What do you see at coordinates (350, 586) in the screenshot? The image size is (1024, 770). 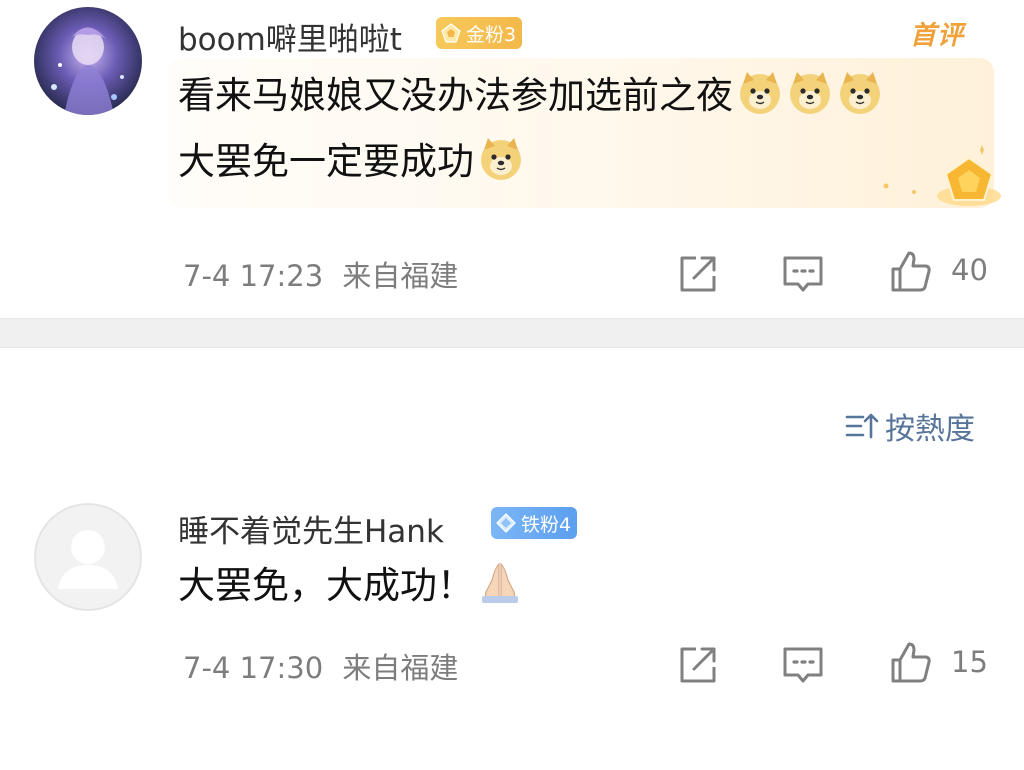 I see `comment-text-line: 大罢免，大成功！` at bounding box center [350, 586].